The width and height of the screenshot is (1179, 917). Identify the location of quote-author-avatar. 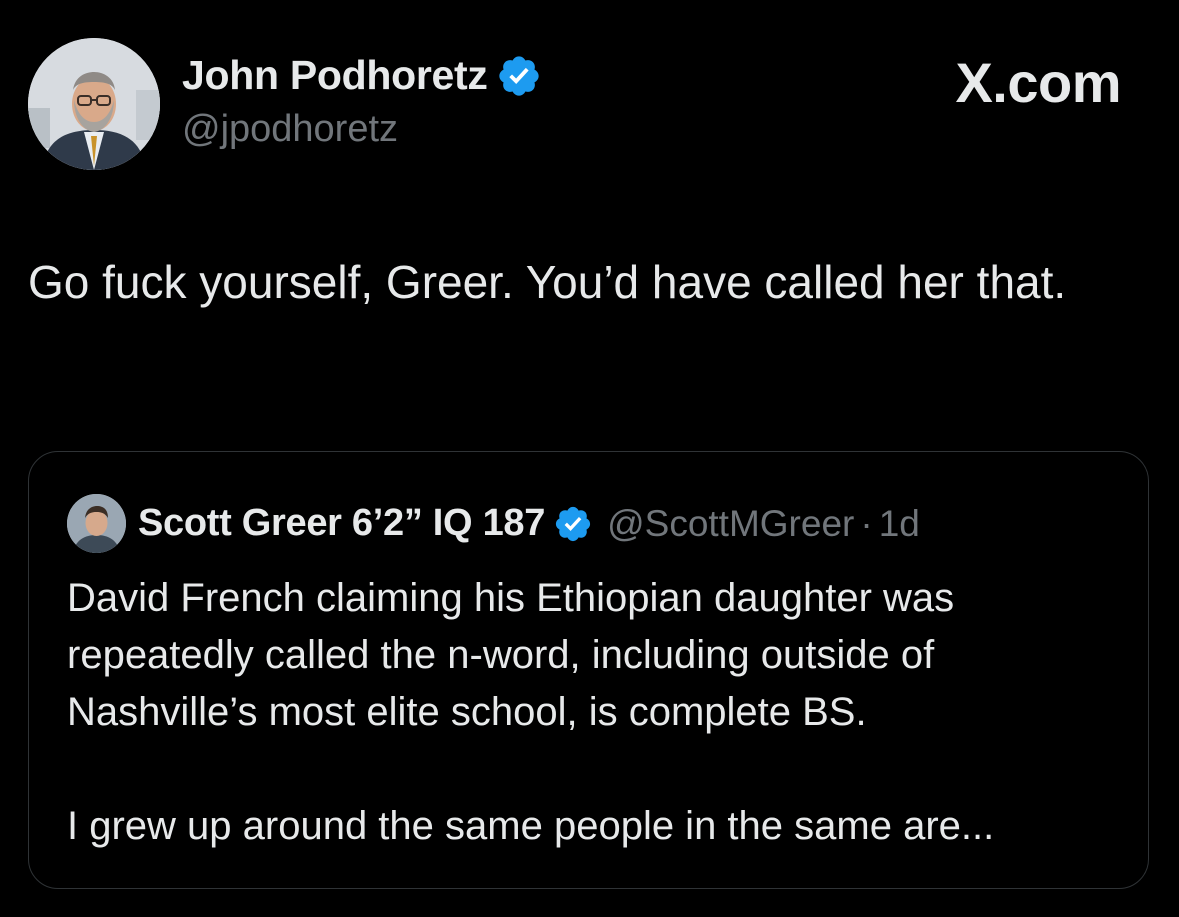
(96, 523).